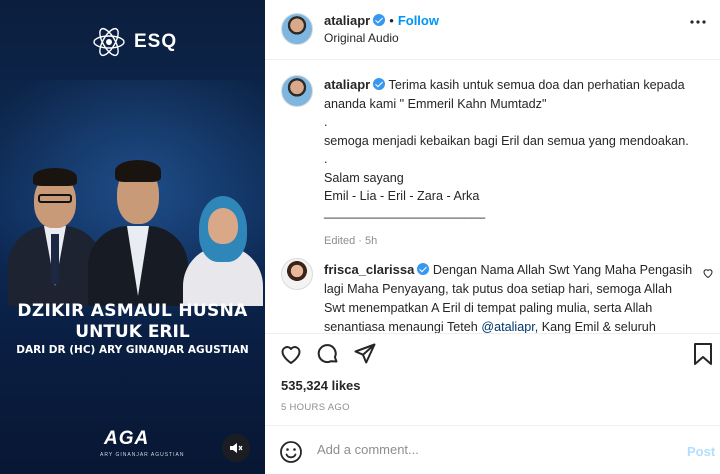 This screenshot has width=720, height=474. Describe the element at coordinates (297, 29) in the screenshot. I see `author-avatar` at that location.